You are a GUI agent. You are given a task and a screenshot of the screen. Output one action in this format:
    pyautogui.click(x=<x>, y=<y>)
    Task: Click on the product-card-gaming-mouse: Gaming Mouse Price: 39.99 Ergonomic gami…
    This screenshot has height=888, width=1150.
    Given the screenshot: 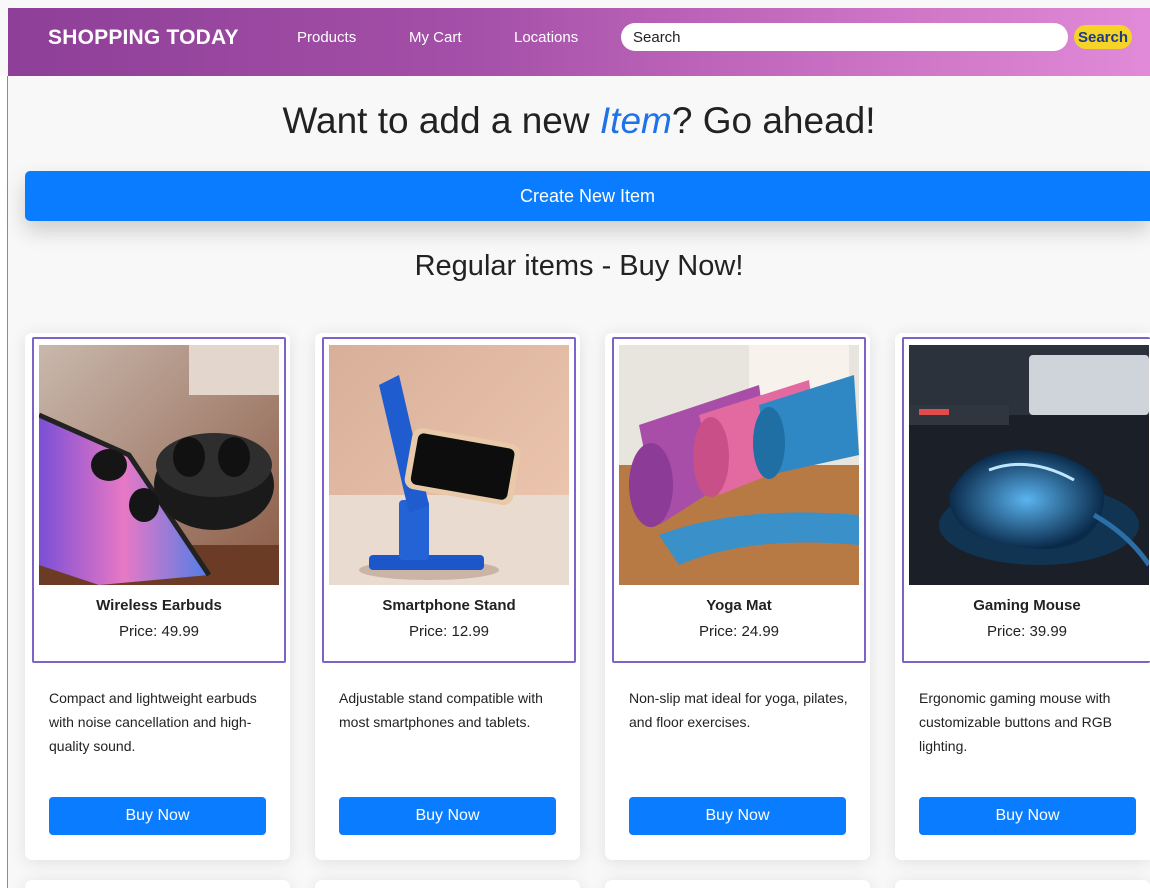 What is the action you would take?
    pyautogui.click(x=1022, y=596)
    